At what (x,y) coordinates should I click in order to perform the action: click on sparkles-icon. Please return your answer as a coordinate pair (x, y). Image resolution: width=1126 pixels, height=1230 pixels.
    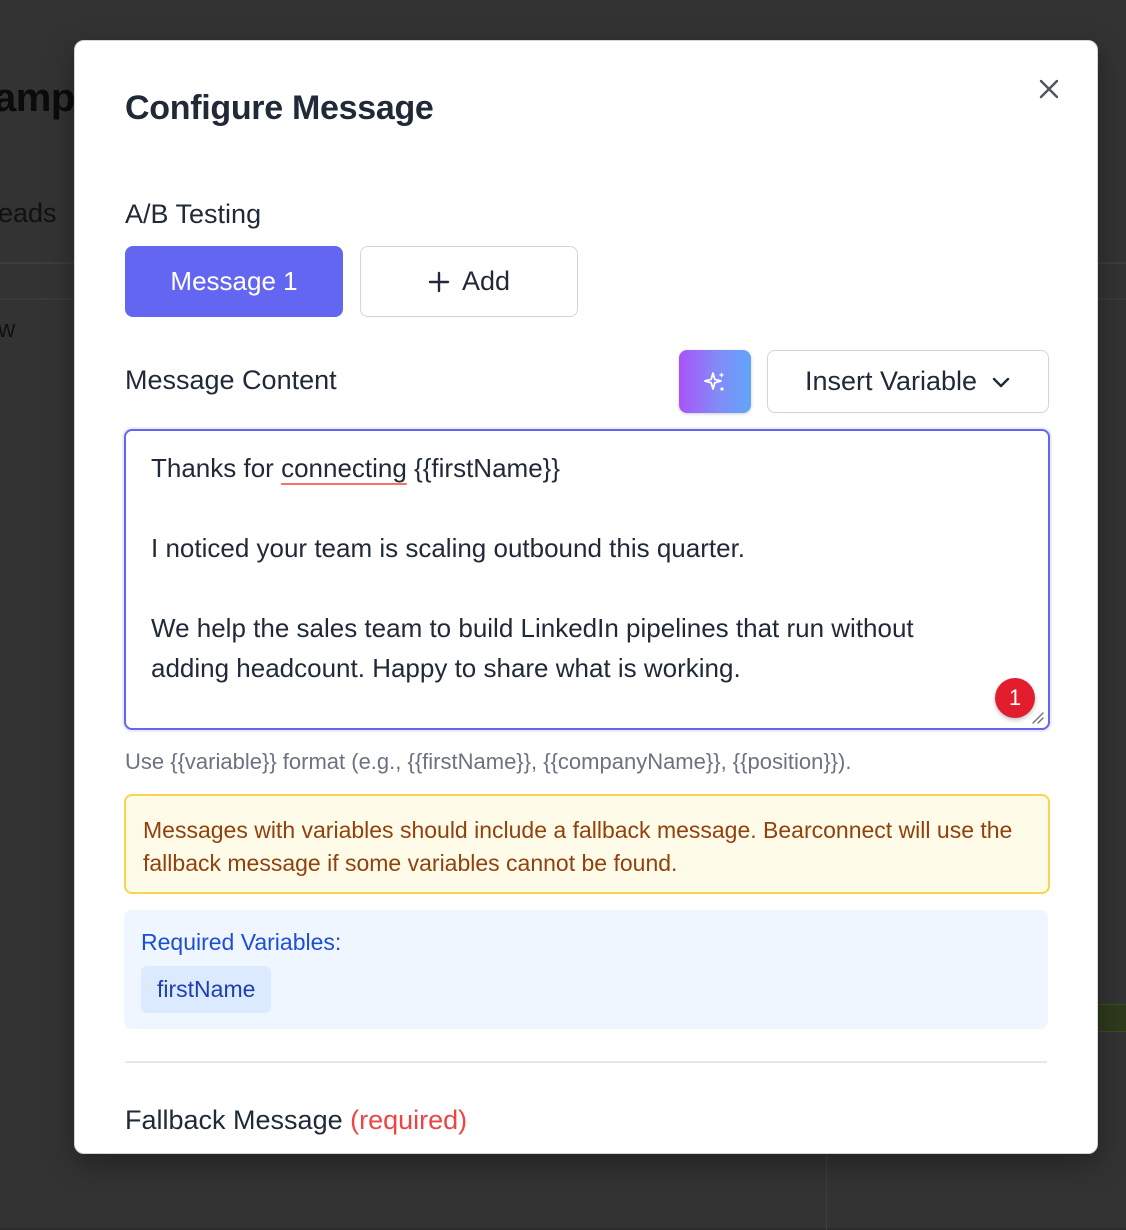
    Looking at the image, I should click on (714, 381).